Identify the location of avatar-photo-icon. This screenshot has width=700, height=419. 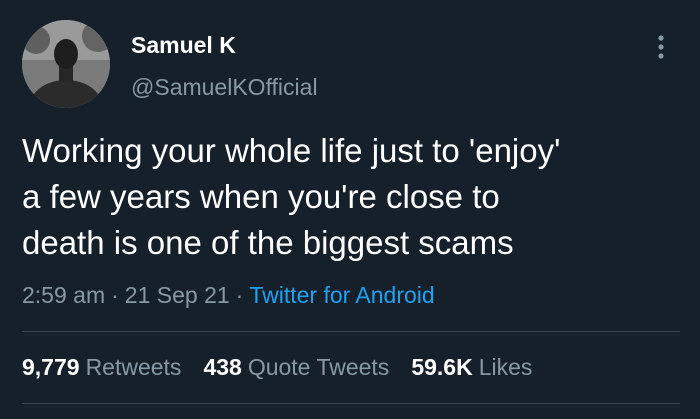
(66, 64).